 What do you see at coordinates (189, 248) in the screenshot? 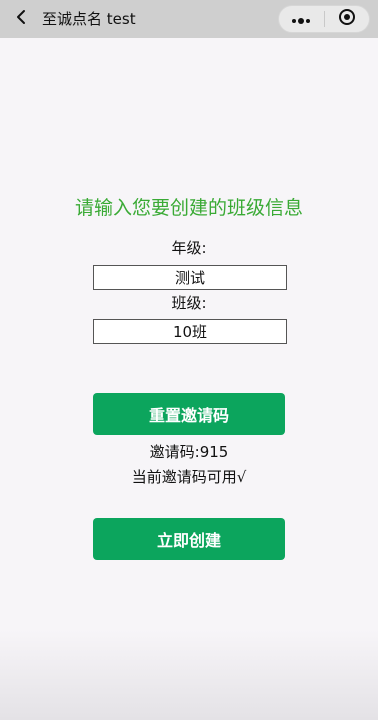
I see `grade-label: 年级:` at bounding box center [189, 248].